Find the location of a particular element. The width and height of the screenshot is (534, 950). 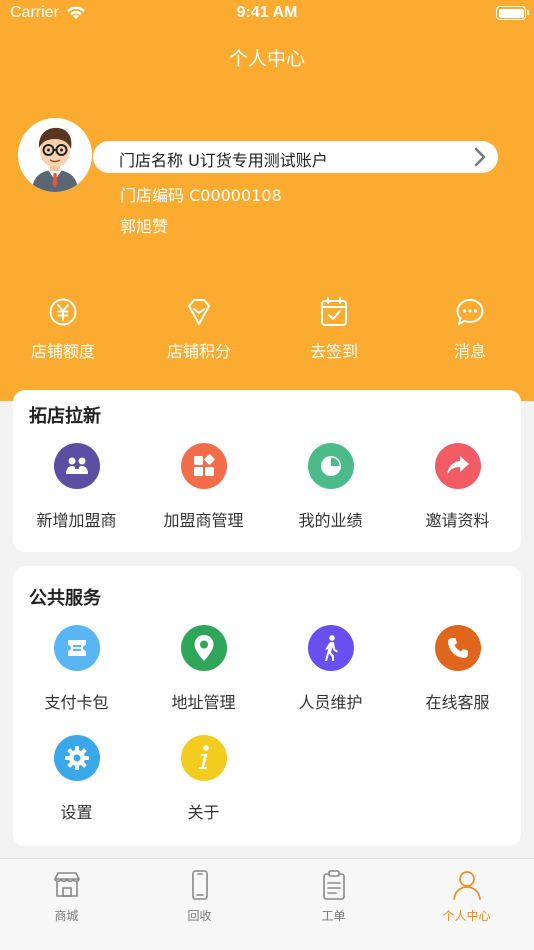

avatar is located at coordinates (55, 155).